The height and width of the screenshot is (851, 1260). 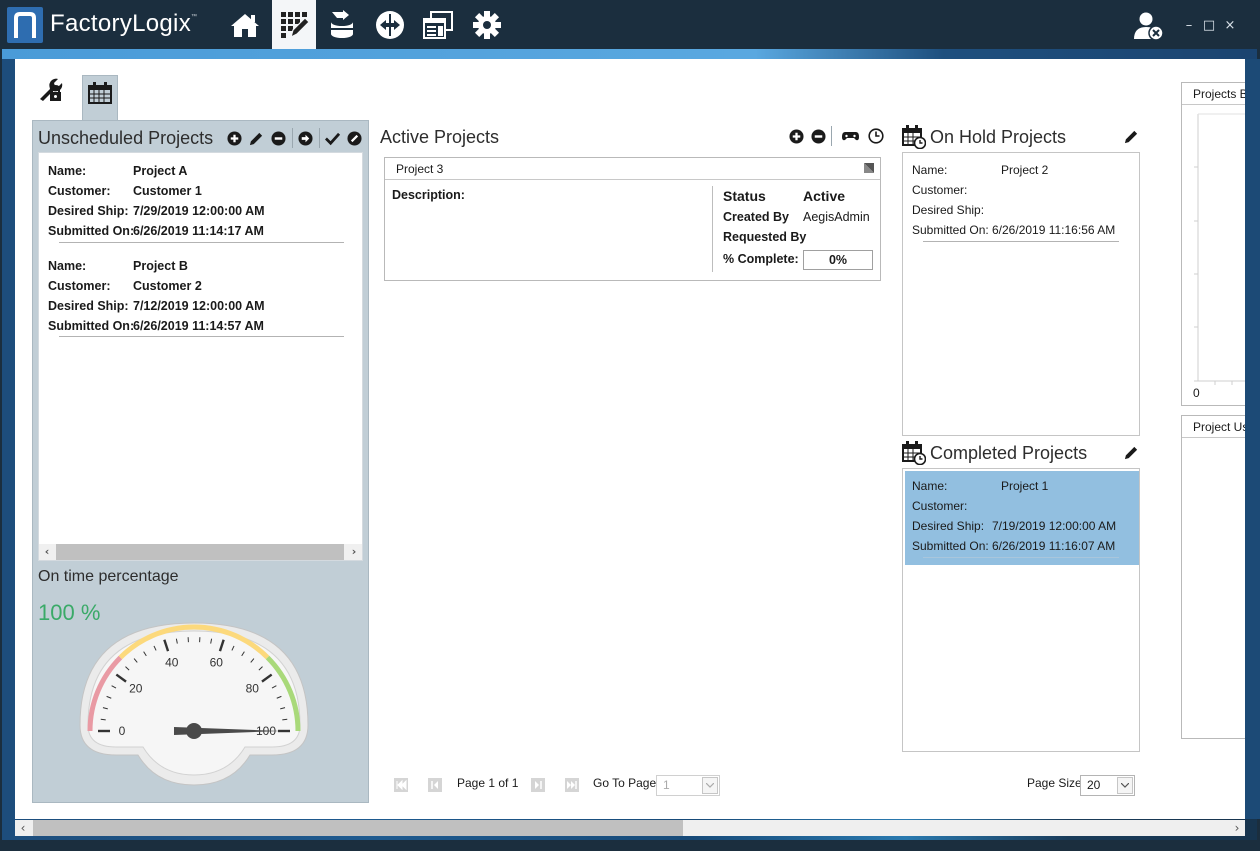 I want to click on add-unscheduled-button, so click(x=234, y=138).